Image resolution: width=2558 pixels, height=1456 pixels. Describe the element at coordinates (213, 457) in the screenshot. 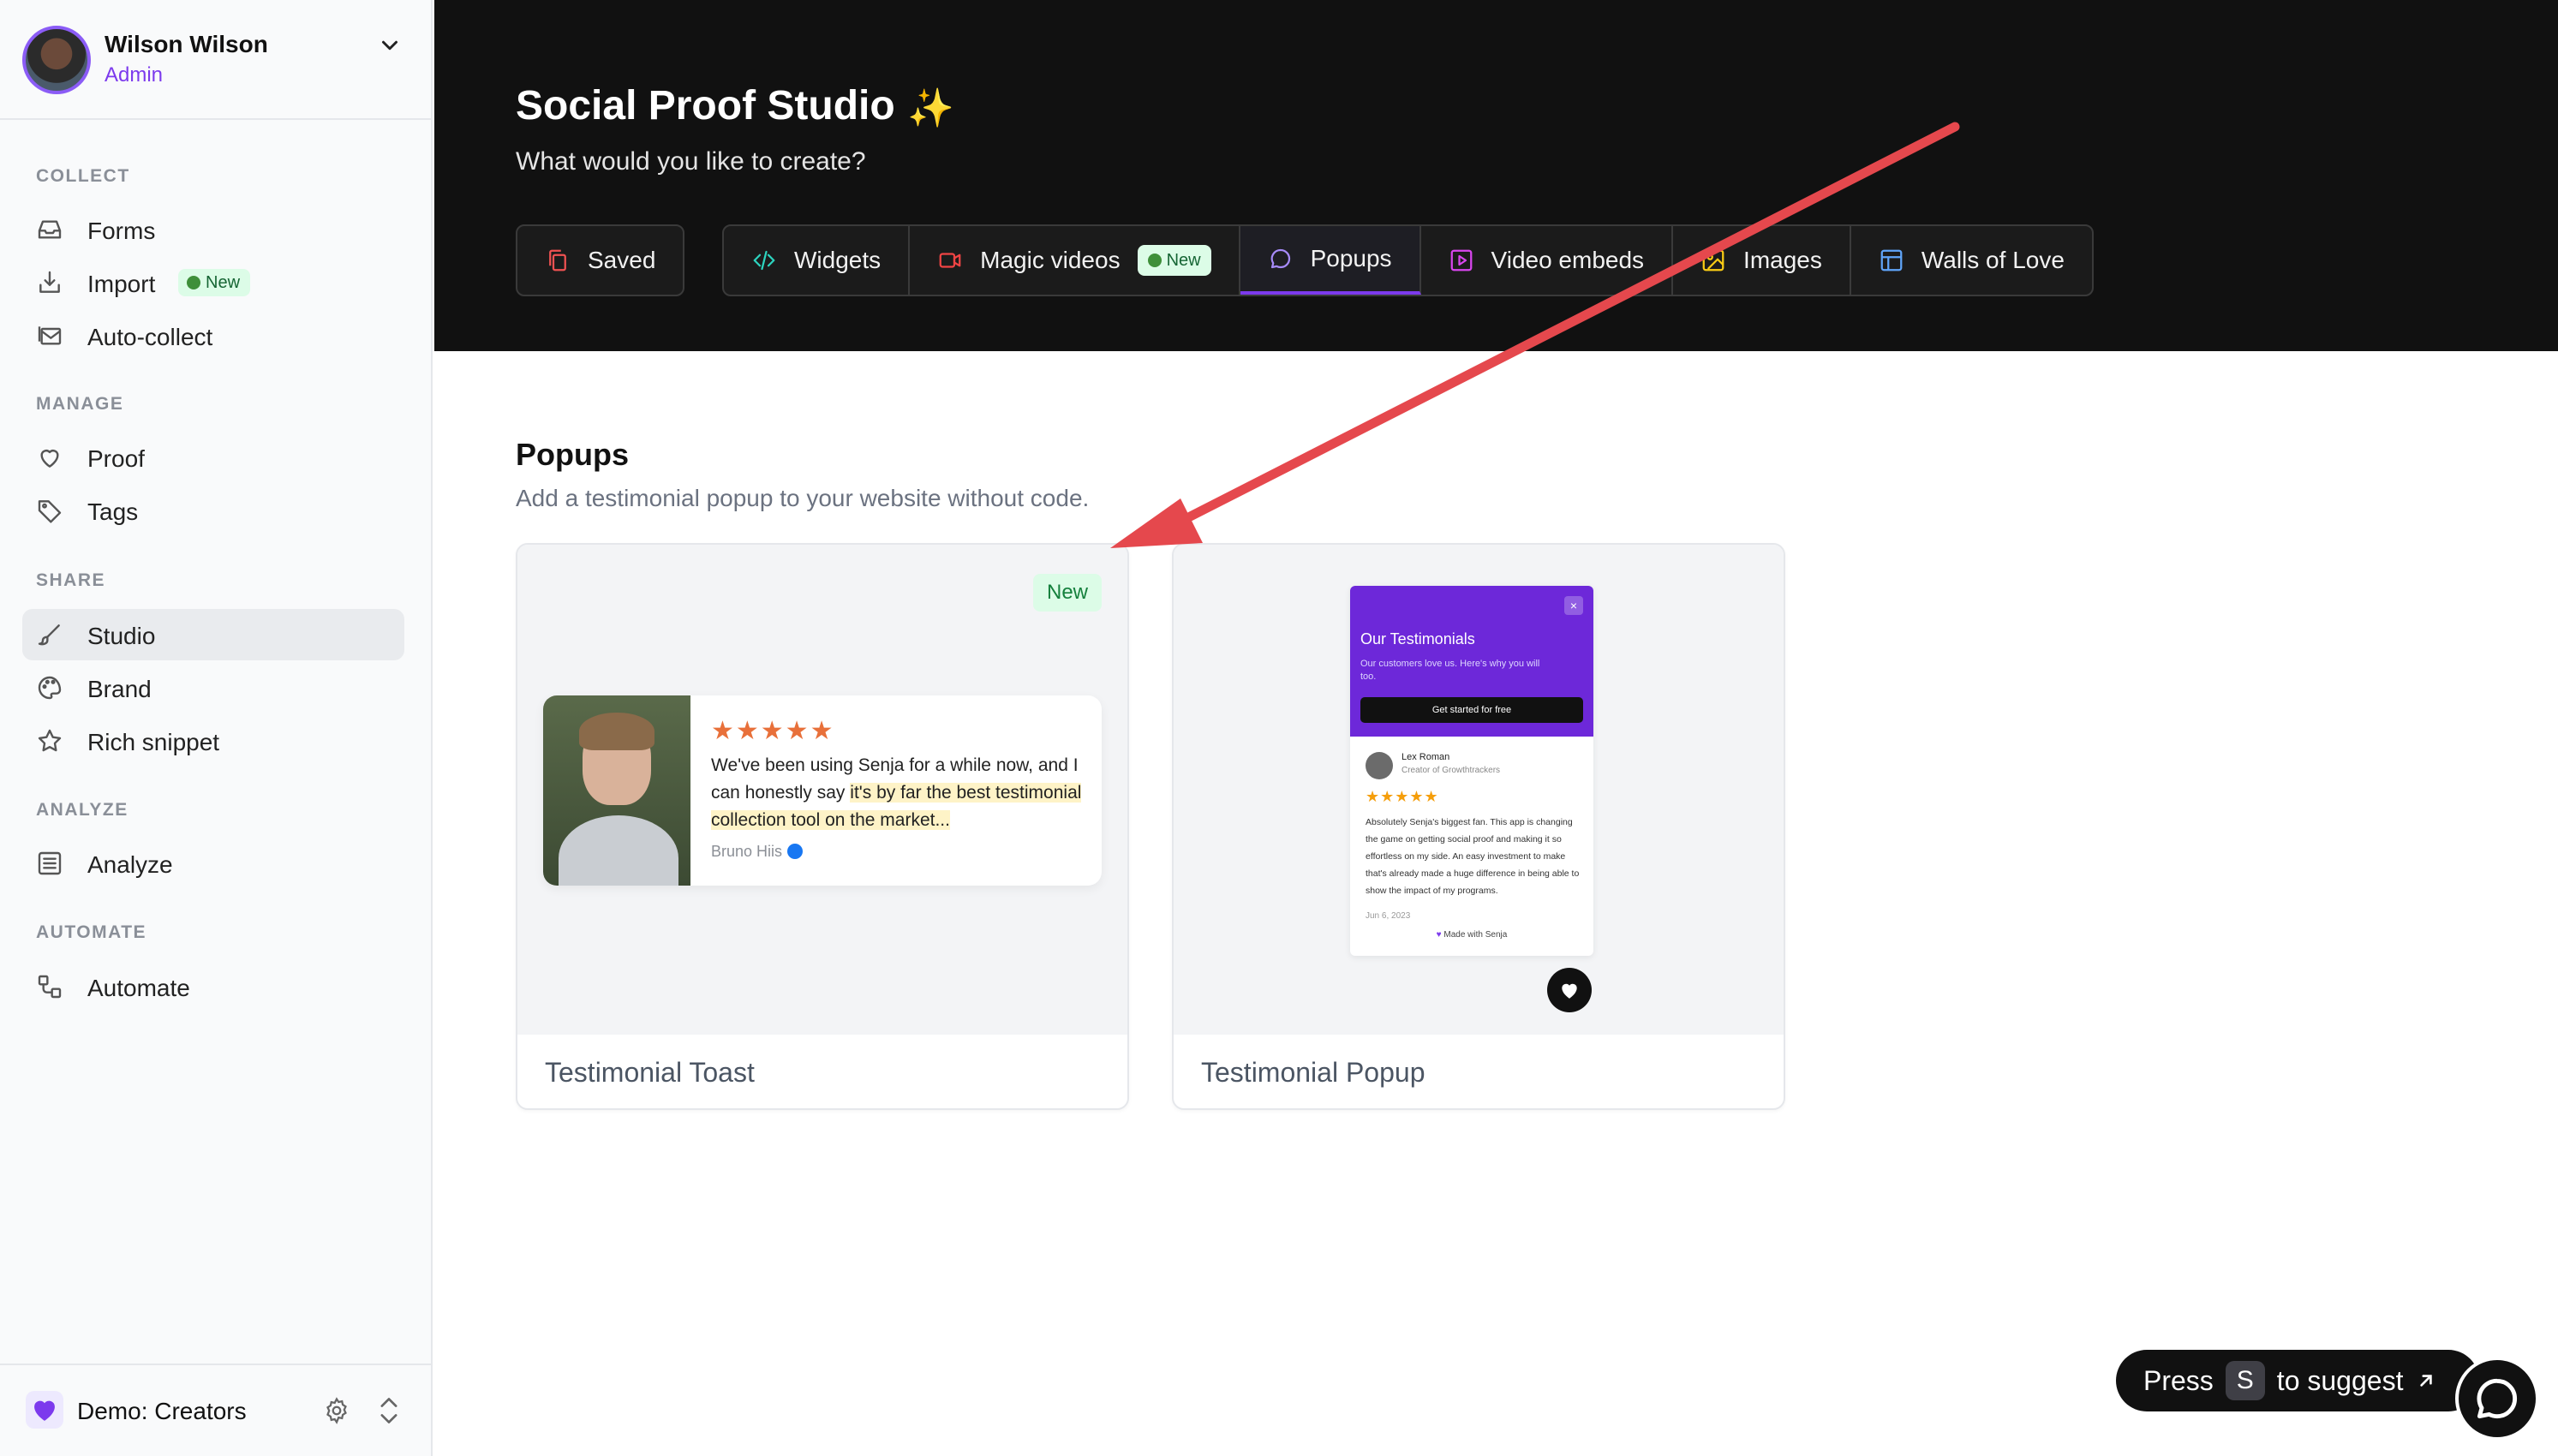

I see `sidebar-item-proof: Proof` at that location.